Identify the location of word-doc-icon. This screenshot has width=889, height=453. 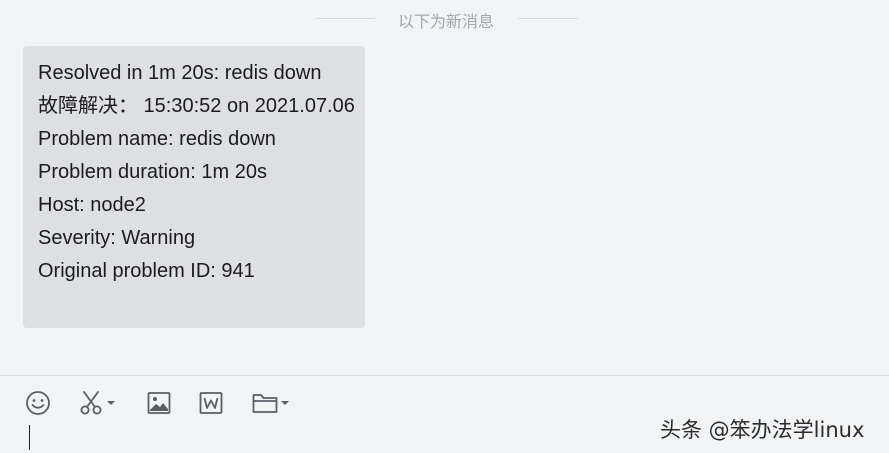
(211, 403).